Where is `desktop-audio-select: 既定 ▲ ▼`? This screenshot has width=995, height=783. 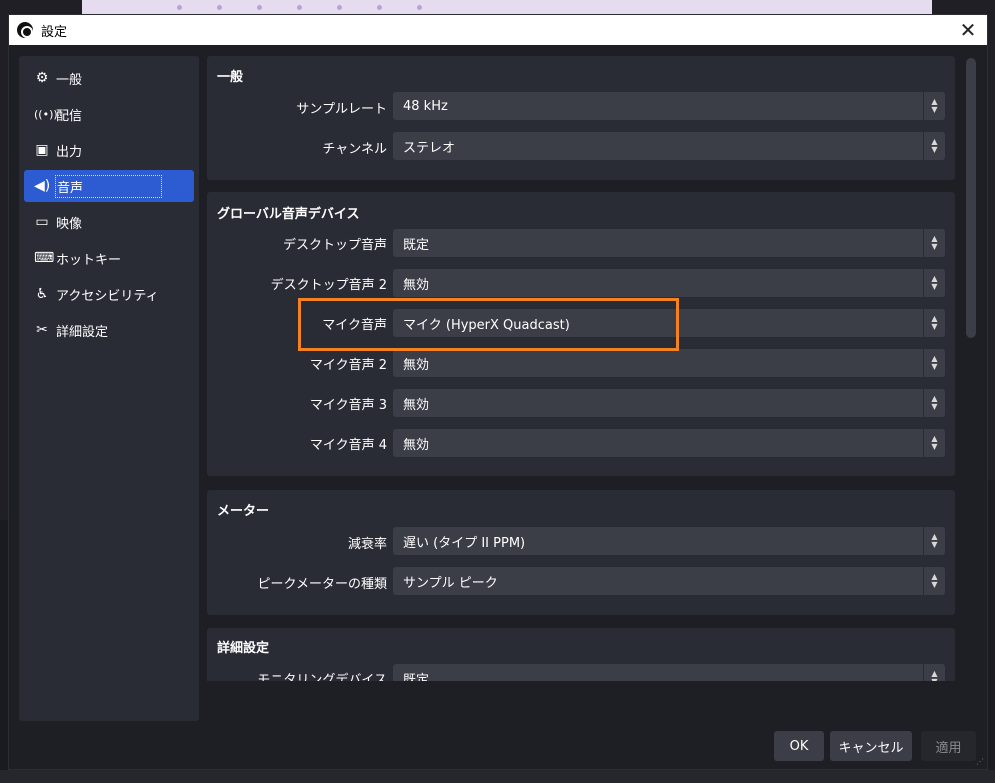 desktop-audio-select: 既定 ▲ ▼ is located at coordinates (669, 243).